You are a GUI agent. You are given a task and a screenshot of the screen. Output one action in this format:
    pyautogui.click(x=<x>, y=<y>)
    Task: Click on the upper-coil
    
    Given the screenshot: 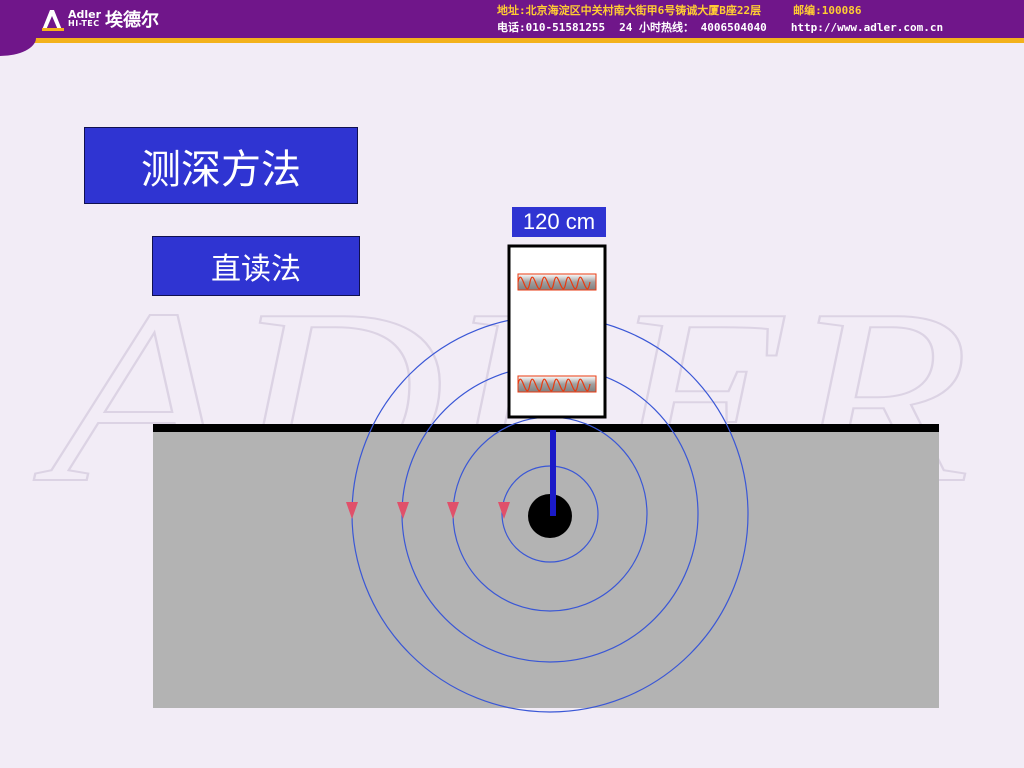 What is the action you would take?
    pyautogui.click(x=557, y=282)
    